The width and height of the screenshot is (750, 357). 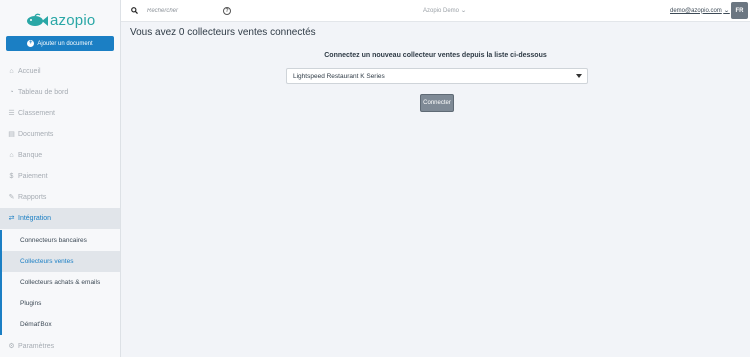 What do you see at coordinates (696, 10) in the screenshot?
I see `user-email: demo@azopio.com` at bounding box center [696, 10].